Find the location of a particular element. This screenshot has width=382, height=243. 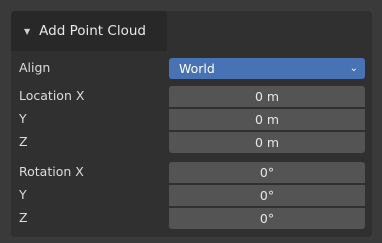

location-z-row: Z 0 m is located at coordinates (191, 142).